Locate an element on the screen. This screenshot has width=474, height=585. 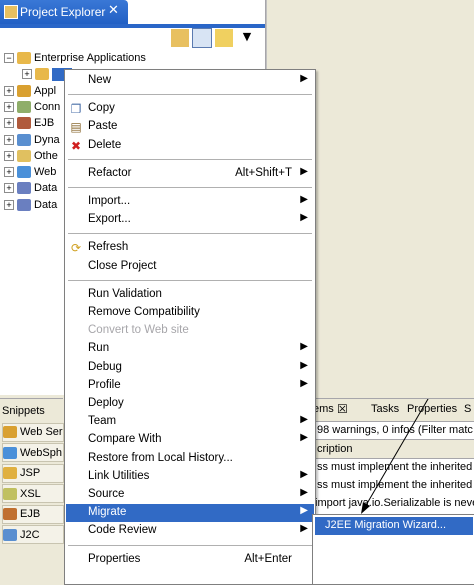
menu-item-debug: Debug ▶ is located at coordinates (190, 368).